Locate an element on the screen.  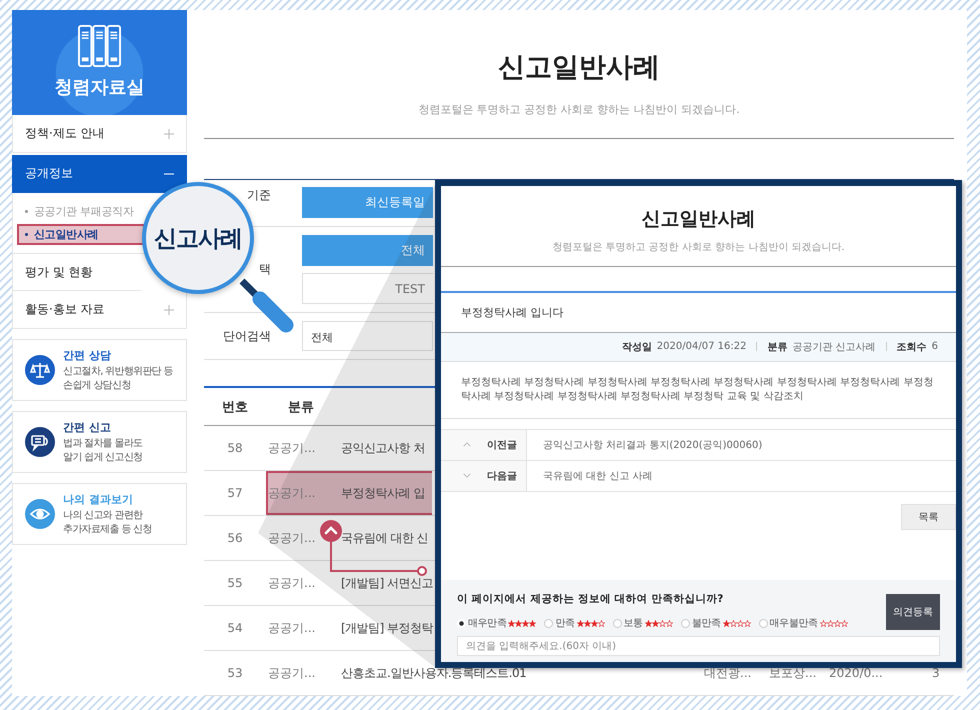
meta-value: 2020/04/07 16:22 is located at coordinates (701, 346).